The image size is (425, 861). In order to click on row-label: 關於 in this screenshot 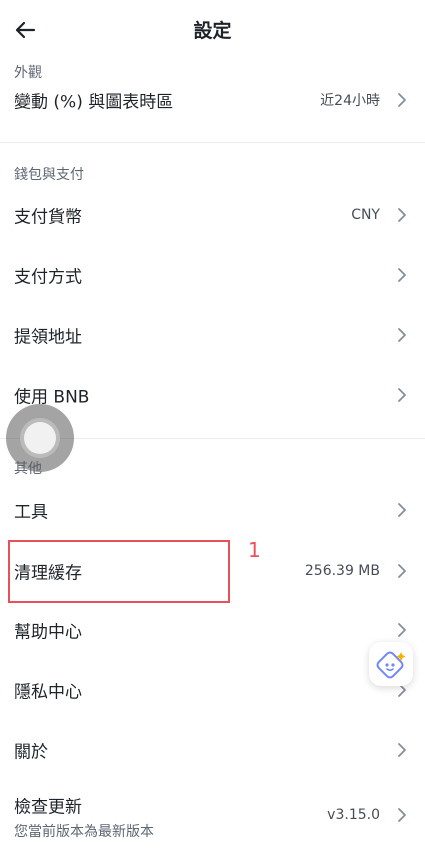, I will do `click(31, 752)`.